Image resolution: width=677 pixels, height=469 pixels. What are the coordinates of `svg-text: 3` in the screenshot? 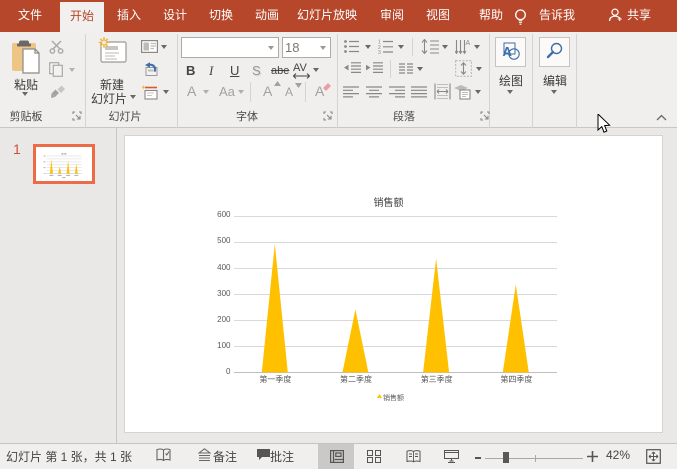 It's located at (379, 52).